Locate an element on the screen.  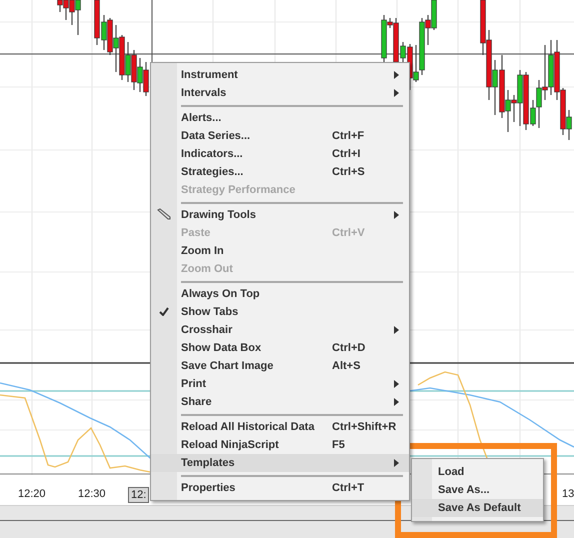
pencil-icon is located at coordinates (164, 214).